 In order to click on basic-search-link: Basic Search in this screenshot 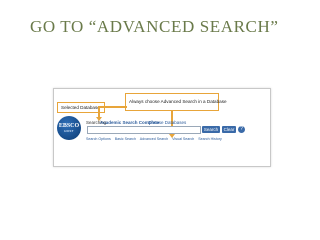, I will do `click(125, 139)`.